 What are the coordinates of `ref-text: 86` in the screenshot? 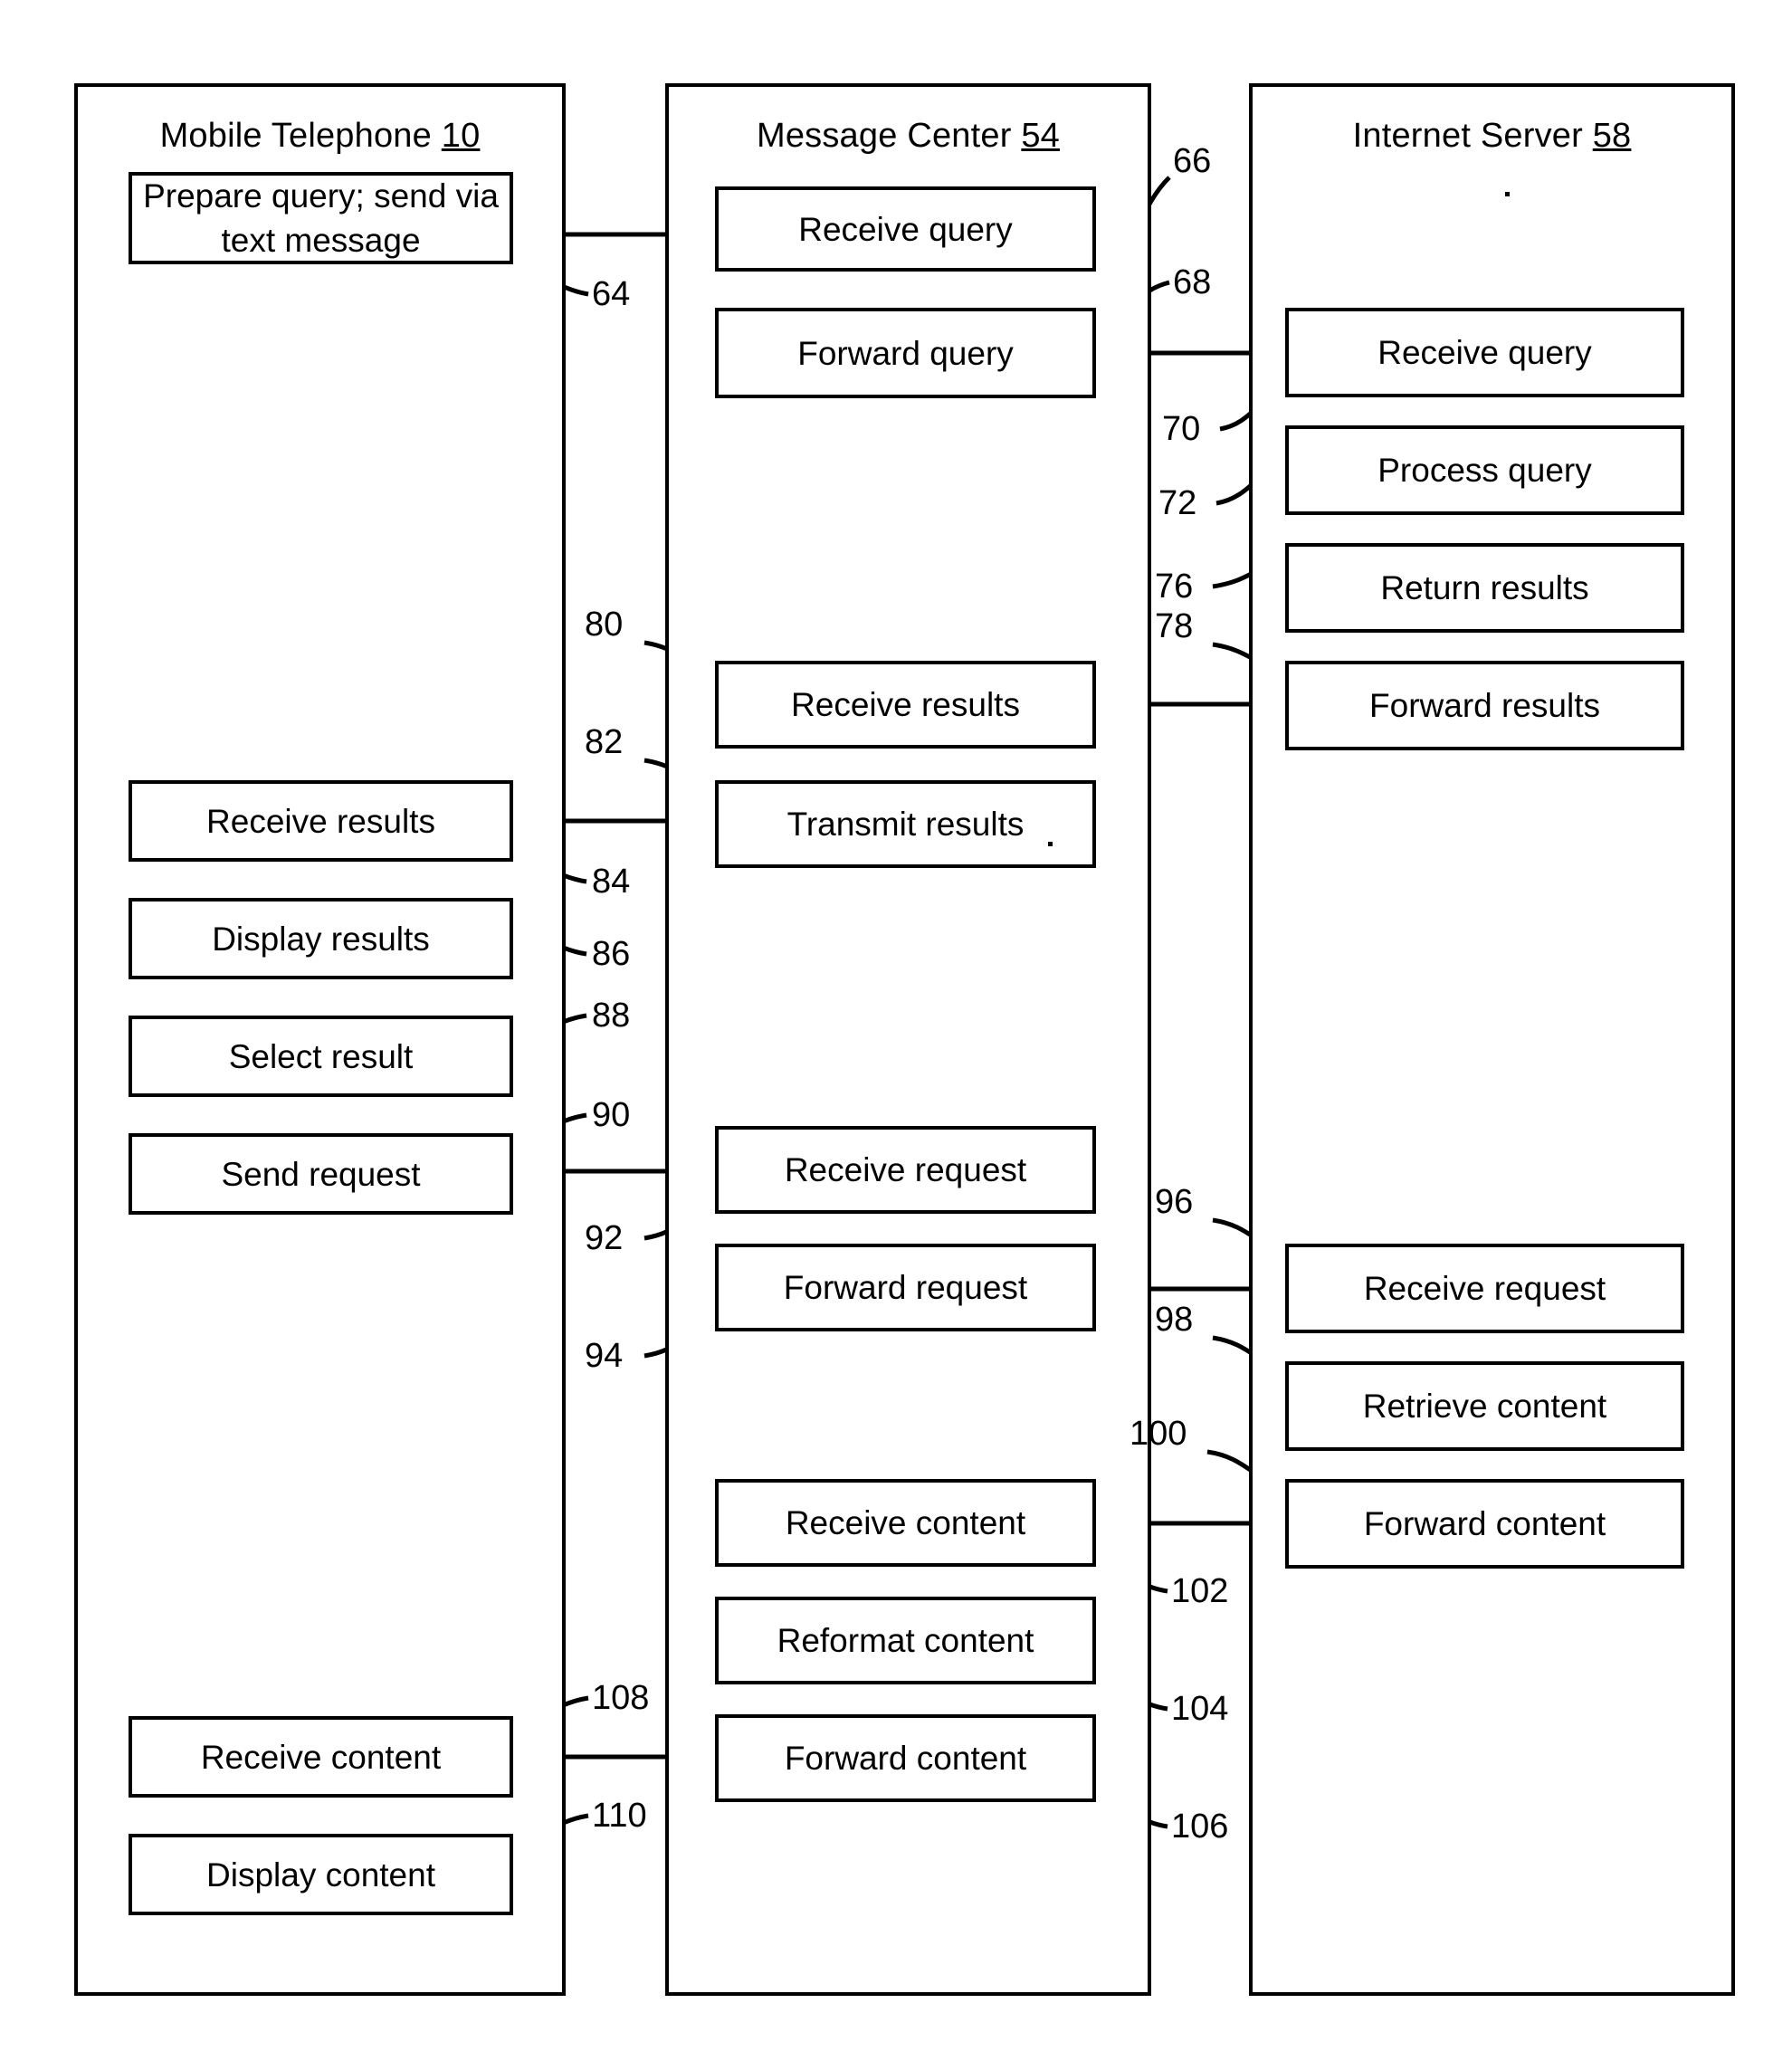 It's located at (611, 954).